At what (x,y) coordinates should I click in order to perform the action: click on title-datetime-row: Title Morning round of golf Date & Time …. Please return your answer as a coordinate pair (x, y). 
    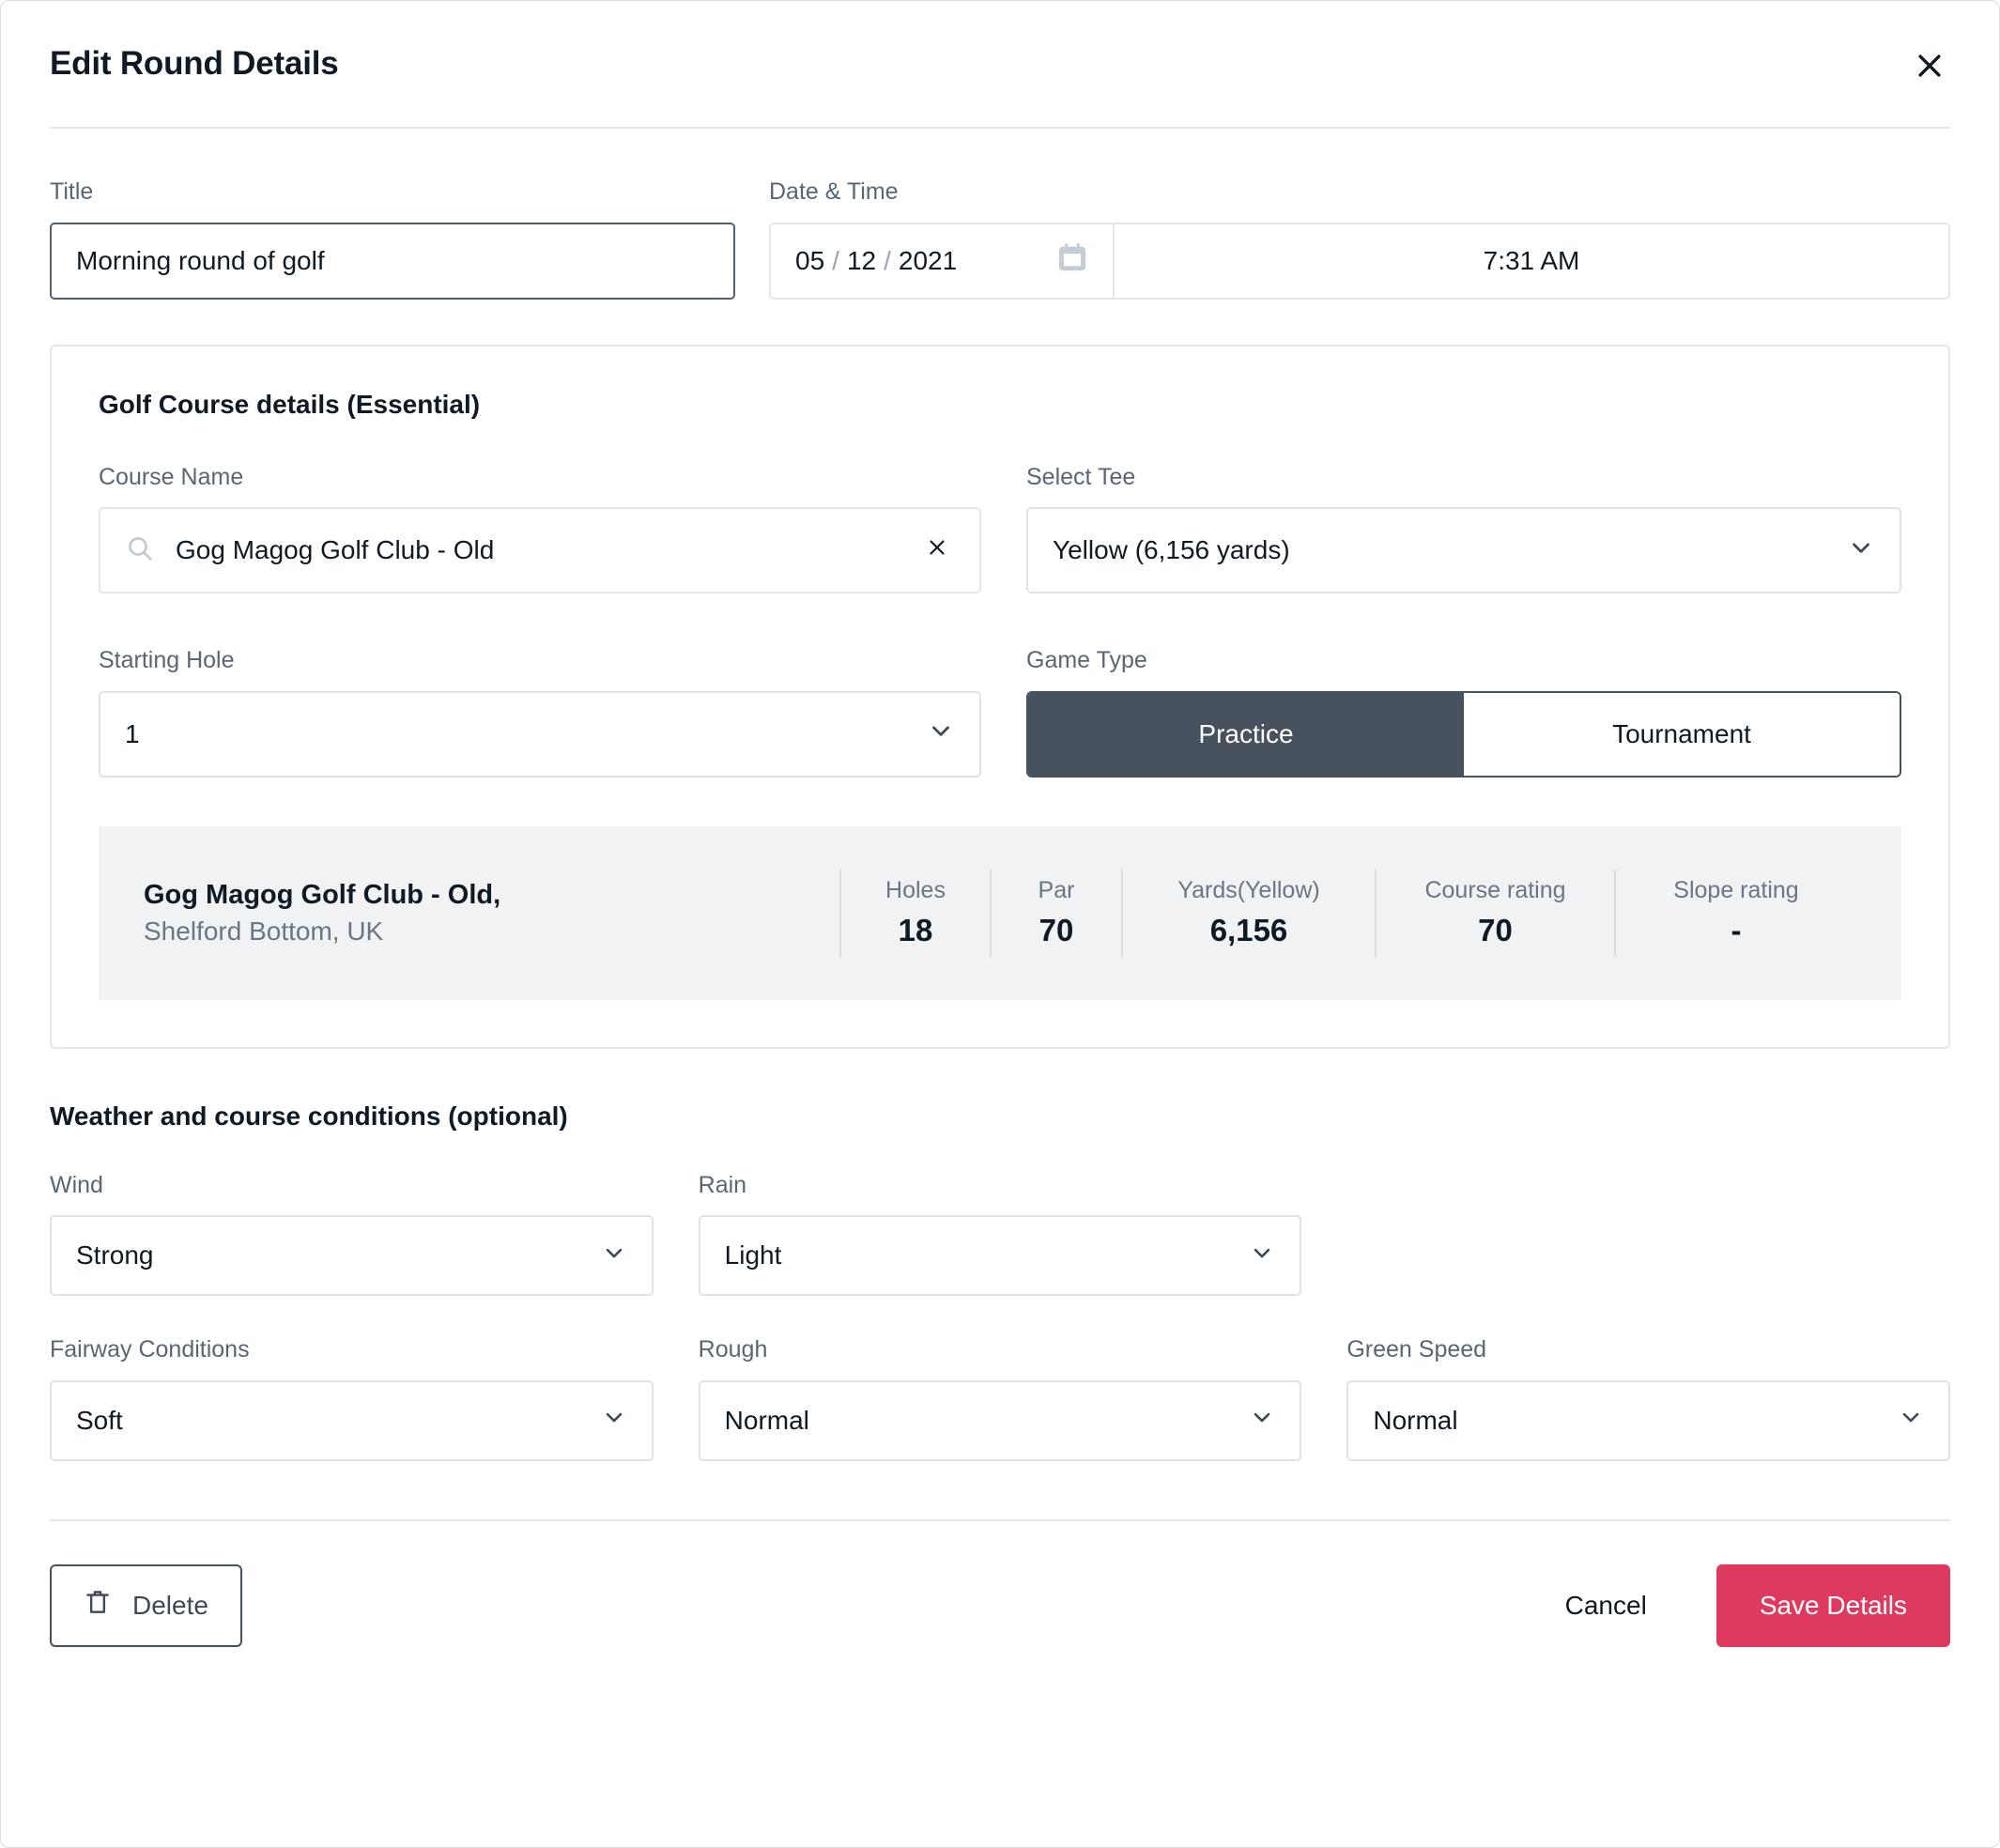
    Looking at the image, I should click on (1000, 239).